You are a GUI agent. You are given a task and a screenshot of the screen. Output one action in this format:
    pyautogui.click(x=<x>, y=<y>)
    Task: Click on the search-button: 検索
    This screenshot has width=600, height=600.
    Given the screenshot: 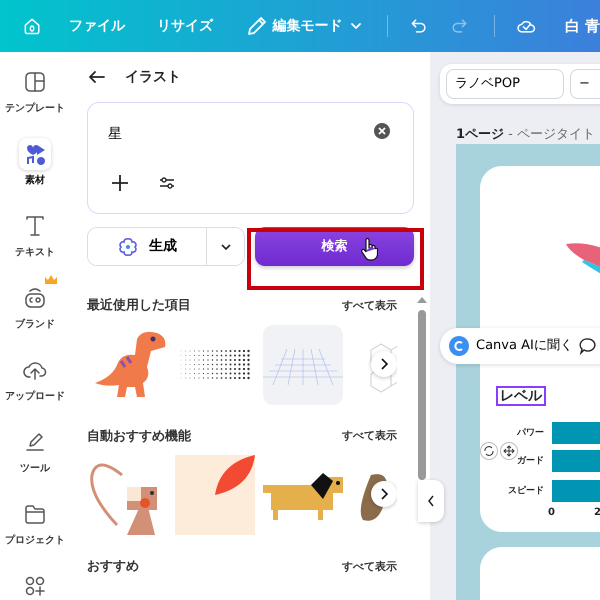 What is the action you would take?
    pyautogui.click(x=334, y=246)
    